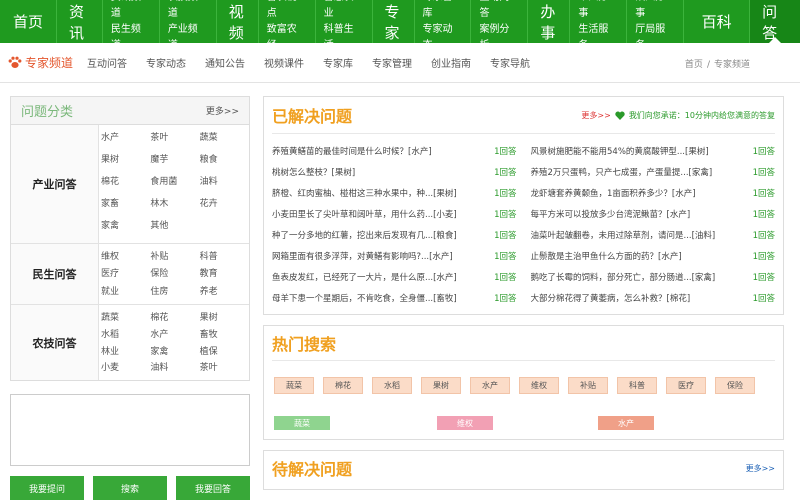 This screenshot has height=500, width=800. Describe the element at coordinates (125, 274) in the screenshot. I see `category-item: 医疗` at that location.